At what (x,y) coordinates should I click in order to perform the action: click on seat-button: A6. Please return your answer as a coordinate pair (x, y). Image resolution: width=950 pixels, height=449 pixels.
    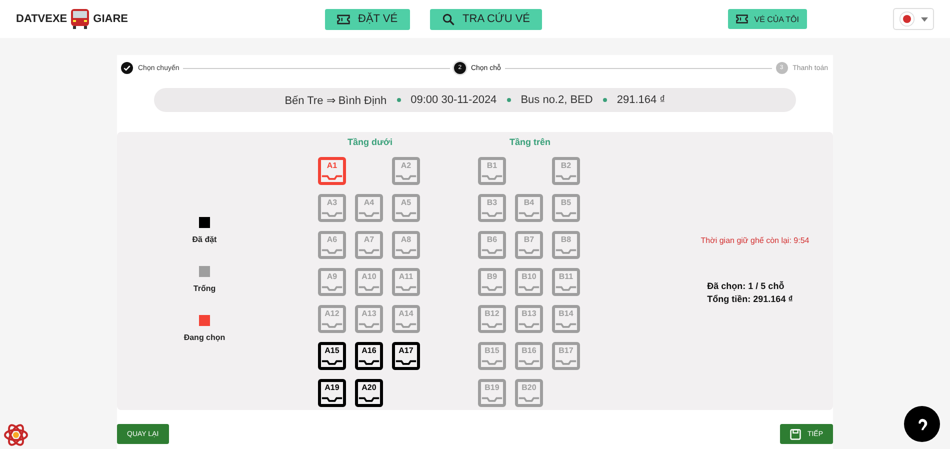
    Looking at the image, I should click on (332, 245).